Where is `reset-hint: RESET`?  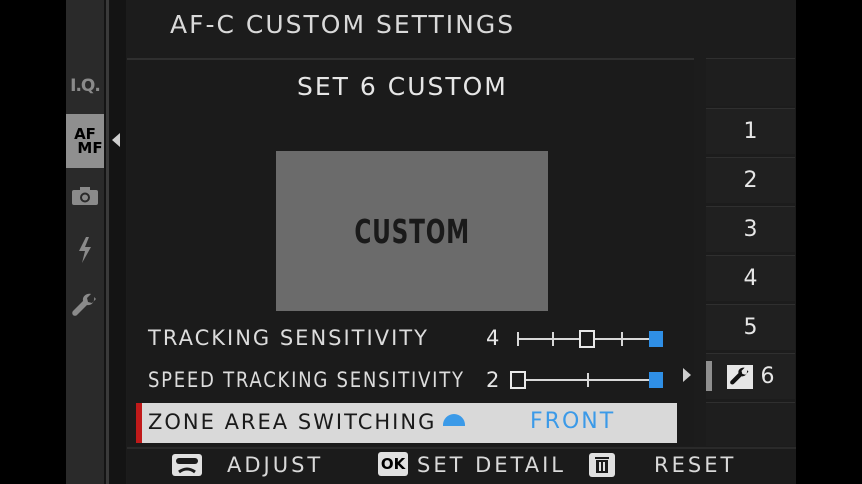
reset-hint: RESET is located at coordinates (695, 465).